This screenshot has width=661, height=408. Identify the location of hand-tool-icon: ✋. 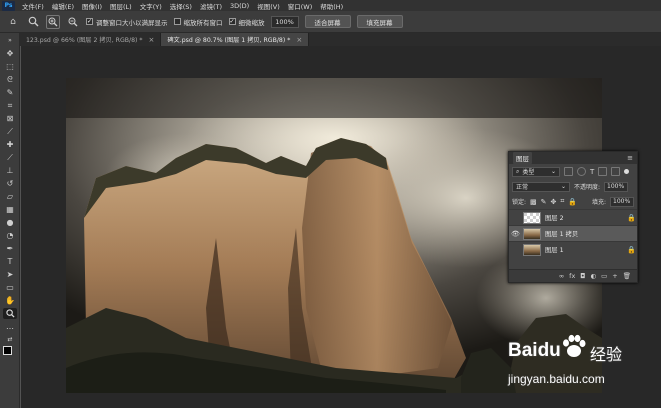
(10, 300).